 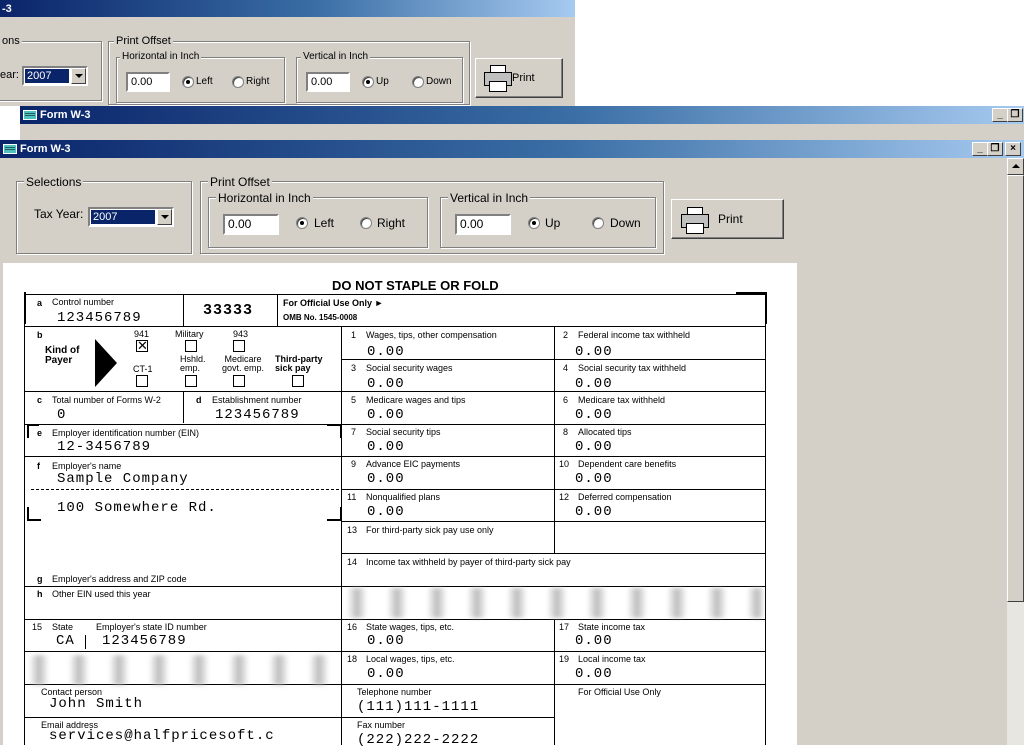 What do you see at coordinates (566, 335) in the screenshot?
I see `box-2-num: 2` at bounding box center [566, 335].